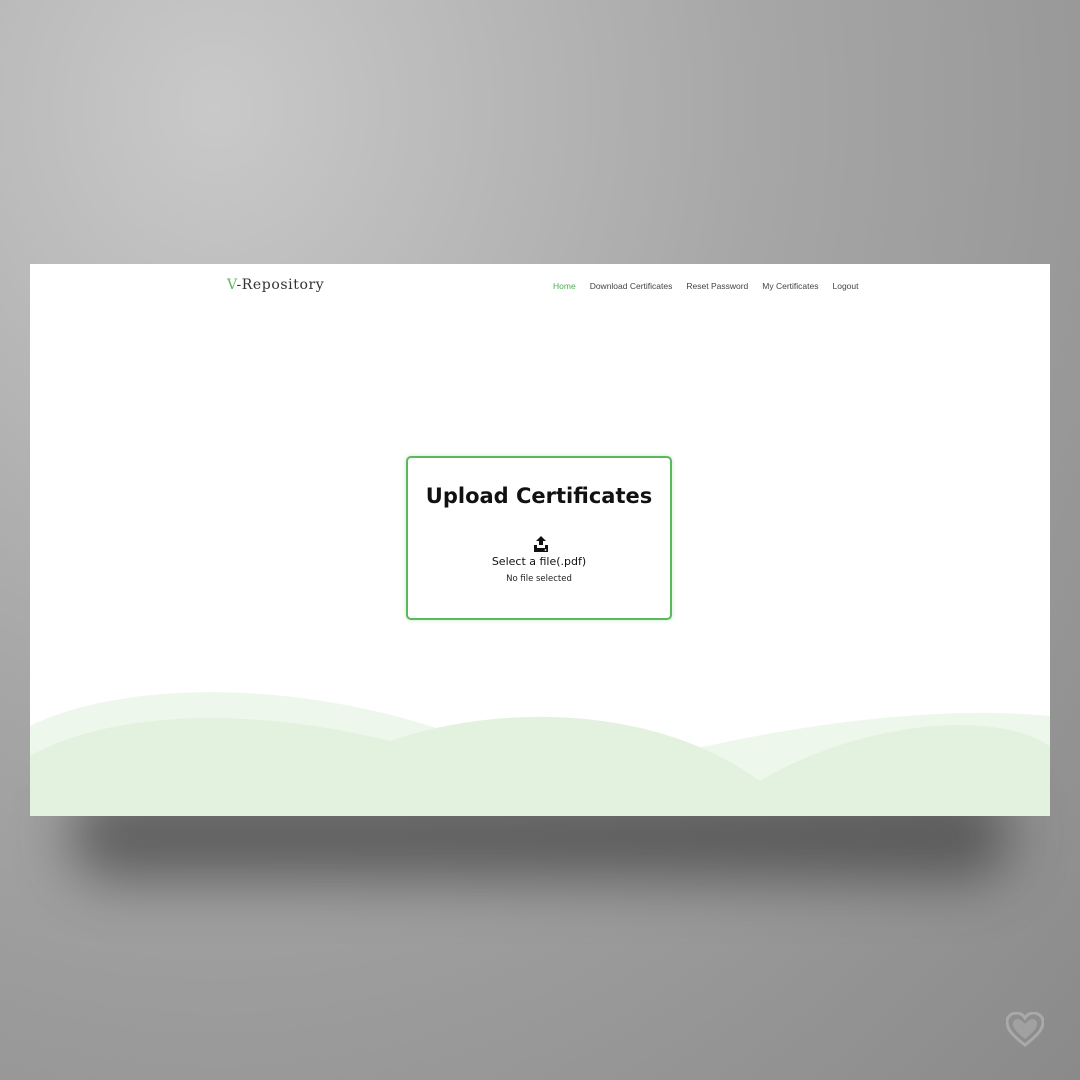 Image resolution: width=1080 pixels, height=1080 pixels. Describe the element at coordinates (845, 286) in the screenshot. I see `nav-logout: Logout` at that location.